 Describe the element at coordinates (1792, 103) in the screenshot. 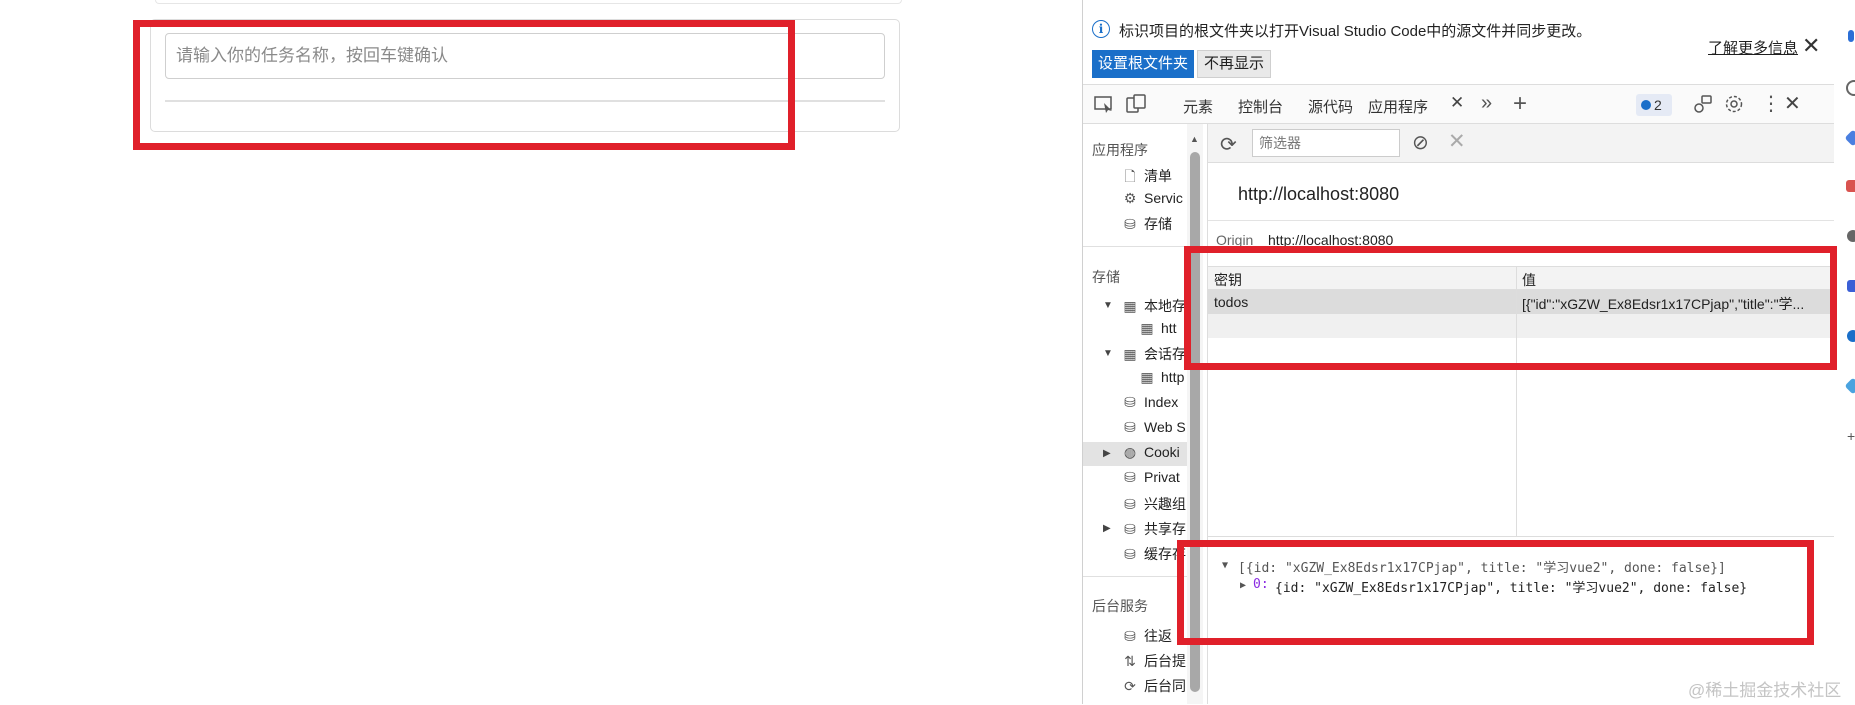

I see `close-devtools-icon: ✕` at that location.